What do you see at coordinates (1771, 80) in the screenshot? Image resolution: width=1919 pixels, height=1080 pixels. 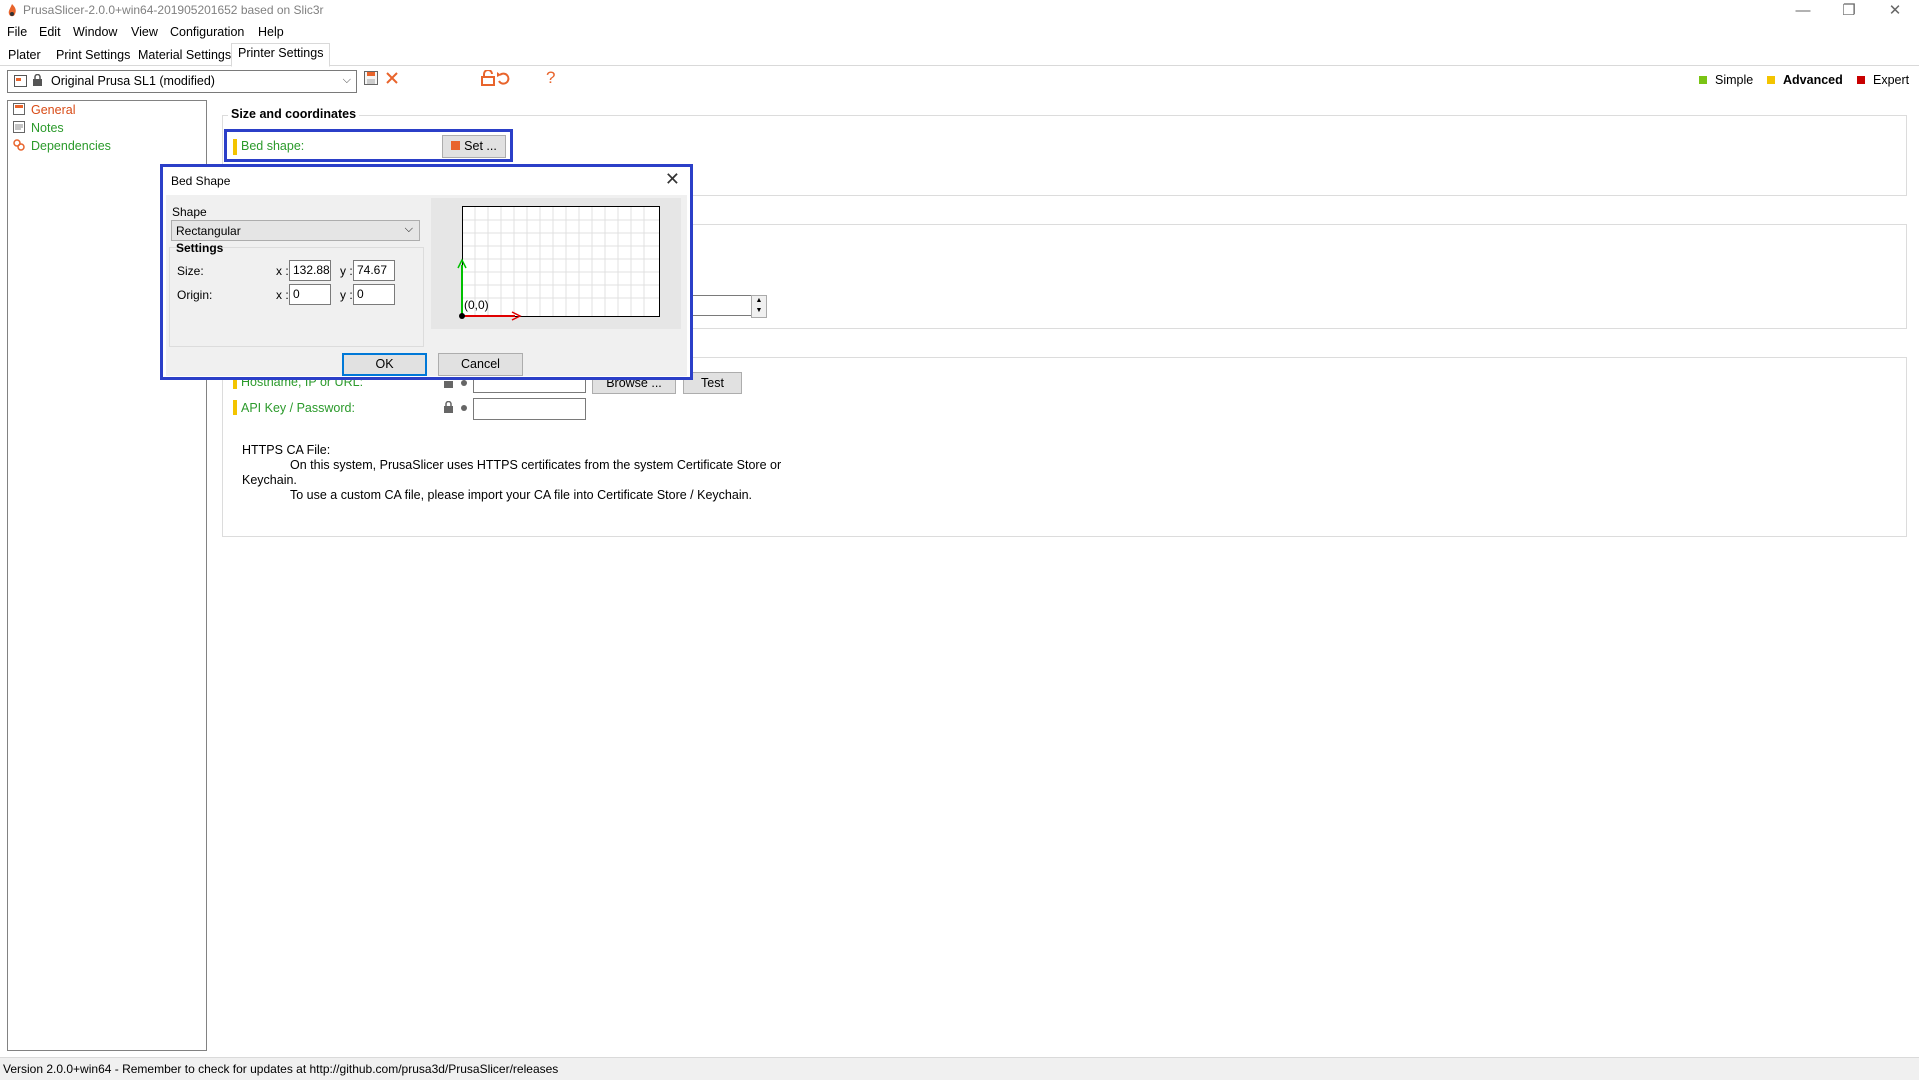 I see `advanced-square-icon` at bounding box center [1771, 80].